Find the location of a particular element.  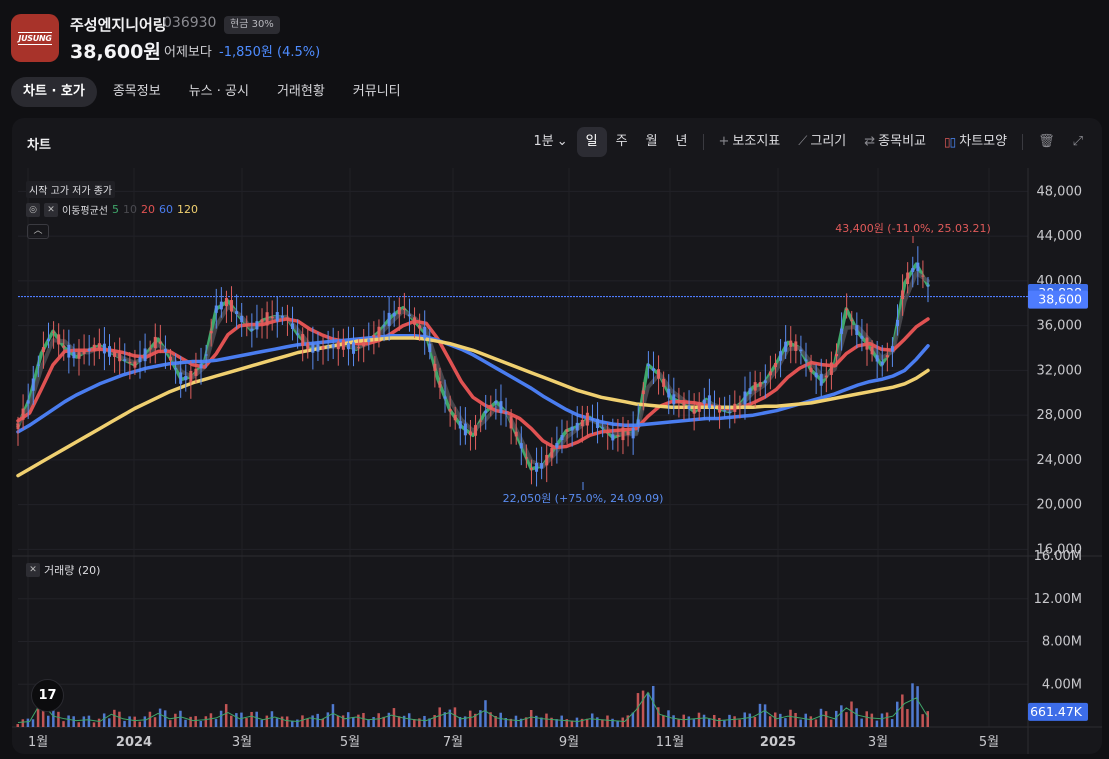

tab-community: 커뮤니티 is located at coordinates (377, 92).